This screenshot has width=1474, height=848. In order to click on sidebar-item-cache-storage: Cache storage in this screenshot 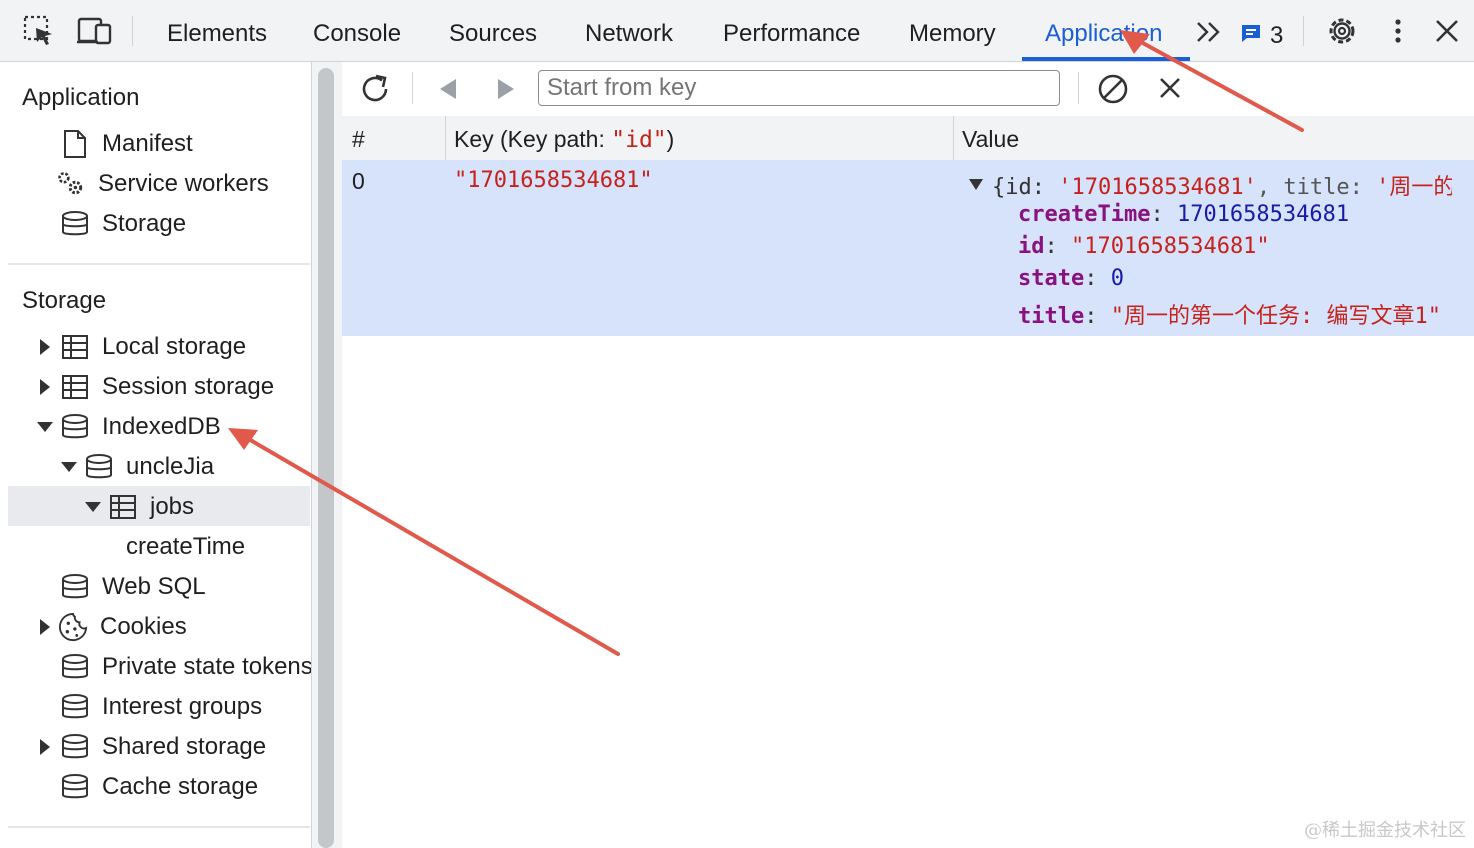, I will do `click(159, 787)`.